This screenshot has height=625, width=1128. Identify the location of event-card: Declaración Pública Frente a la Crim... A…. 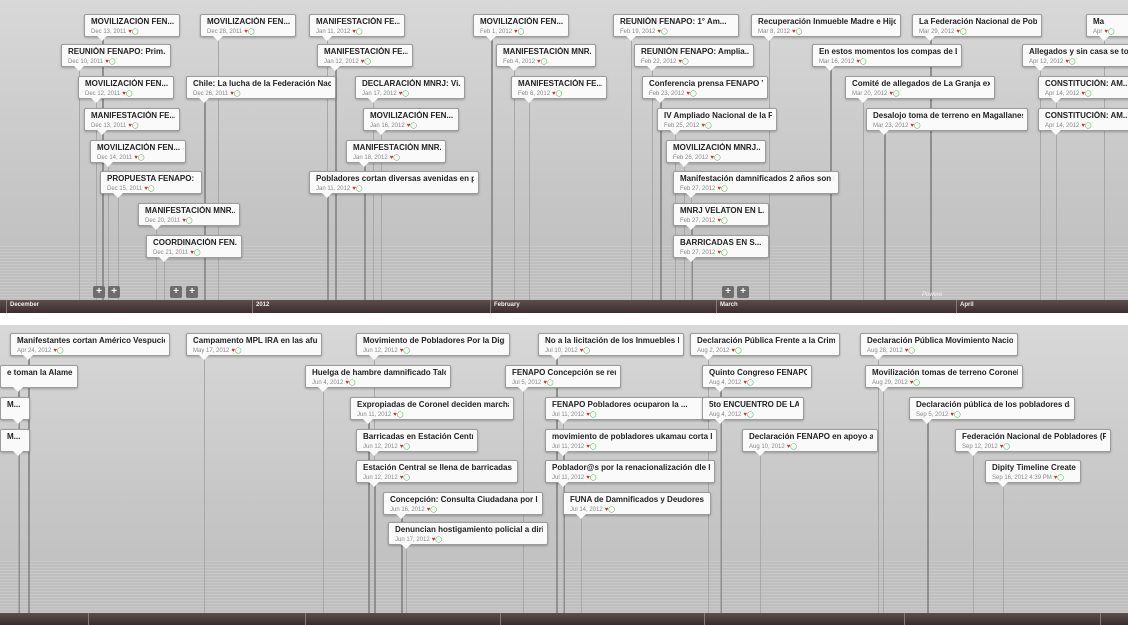
(765, 346).